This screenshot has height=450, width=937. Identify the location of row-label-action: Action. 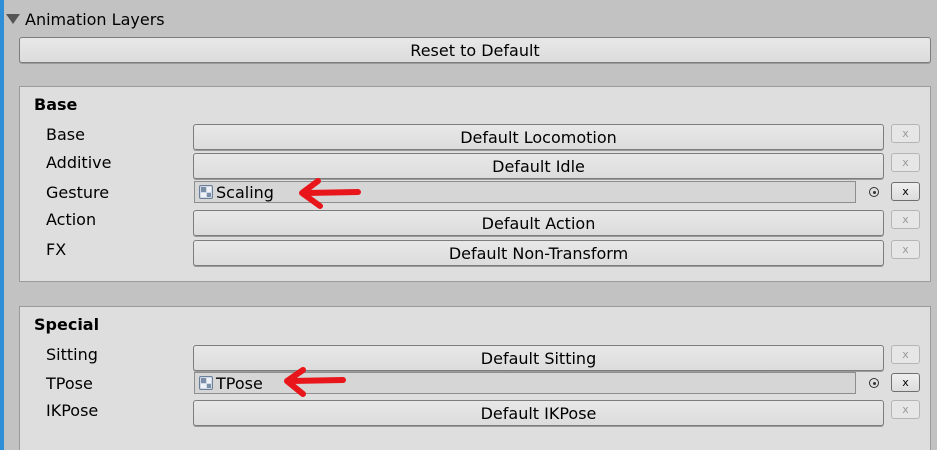
(71, 219).